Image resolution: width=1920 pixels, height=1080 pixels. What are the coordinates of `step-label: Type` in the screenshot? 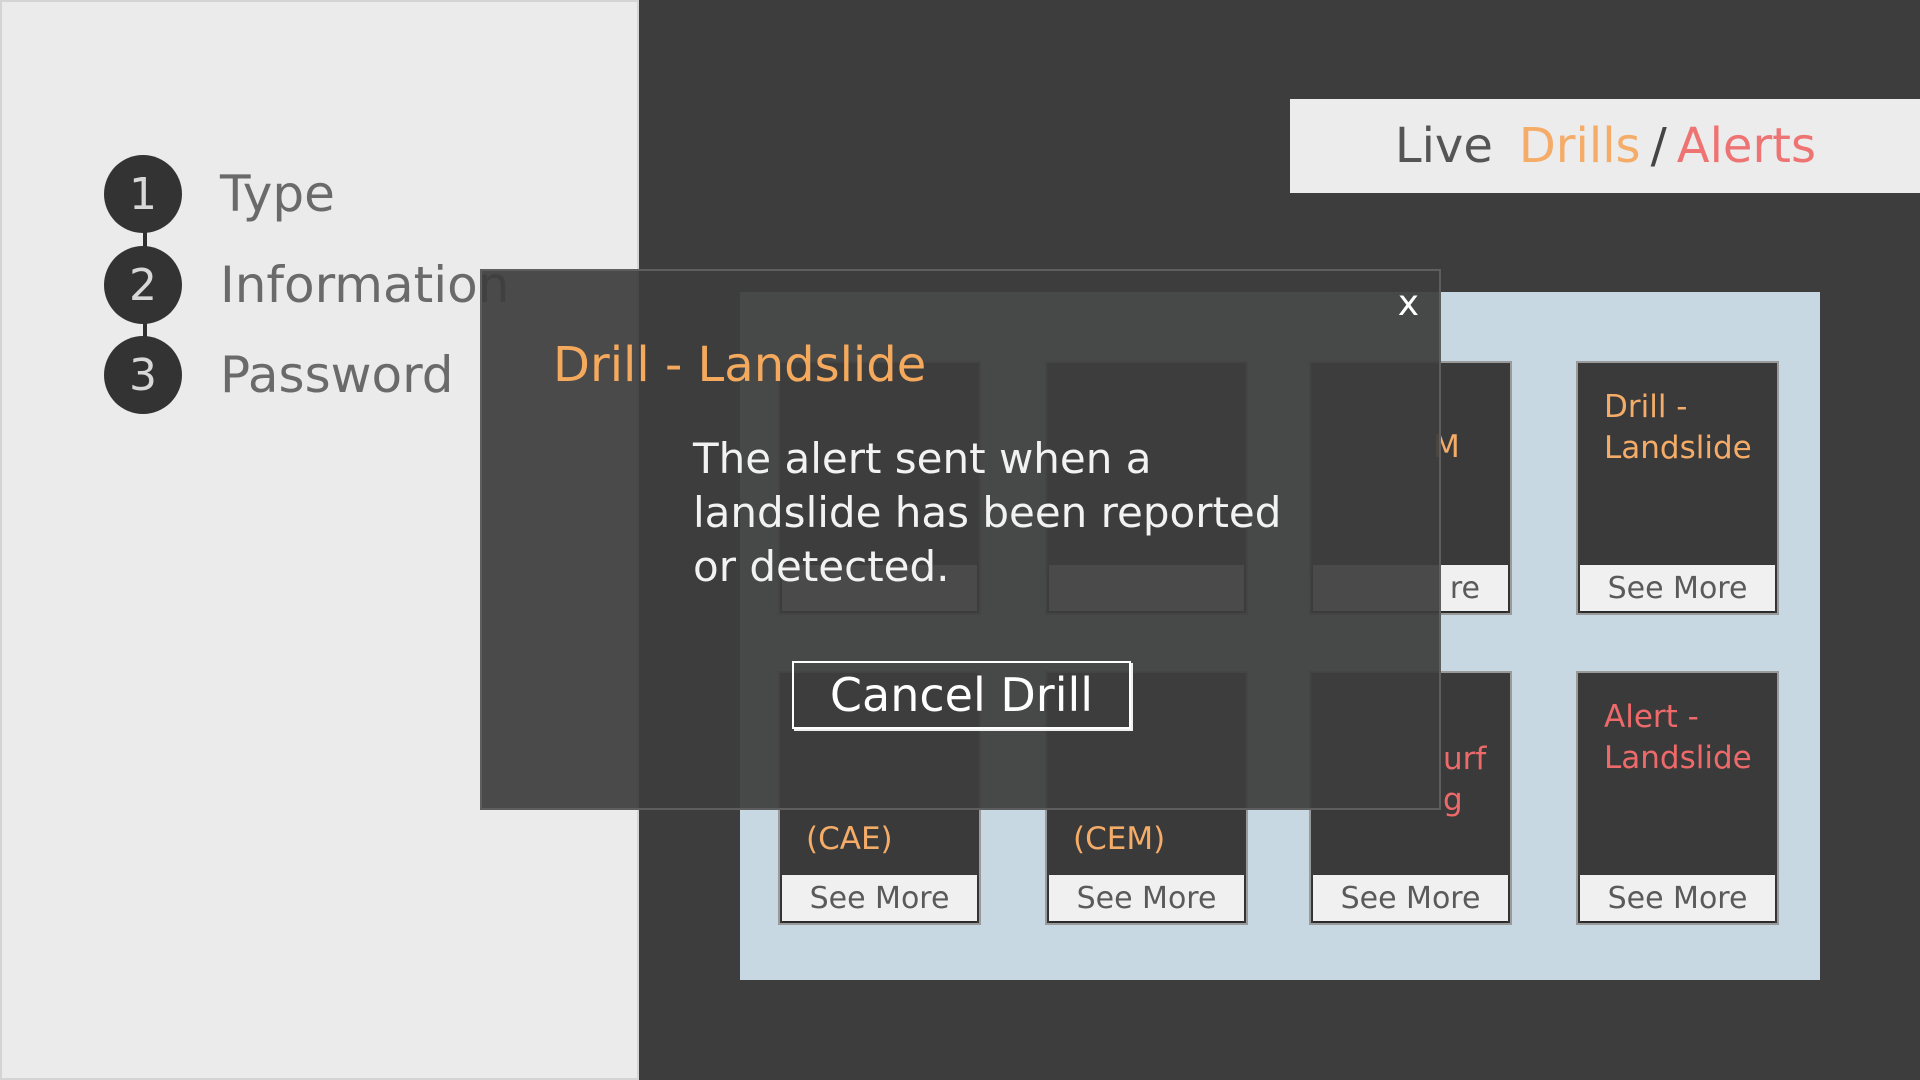 It's located at (277, 194).